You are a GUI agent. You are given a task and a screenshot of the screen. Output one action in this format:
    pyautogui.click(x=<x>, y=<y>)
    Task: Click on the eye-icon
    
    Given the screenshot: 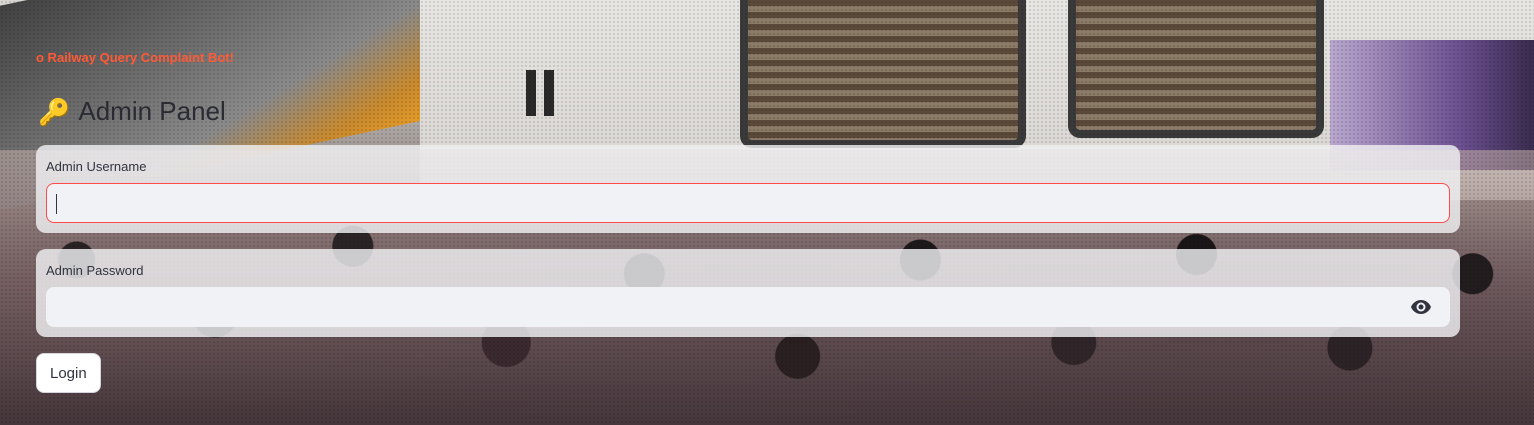 What is the action you would take?
    pyautogui.click(x=1421, y=307)
    